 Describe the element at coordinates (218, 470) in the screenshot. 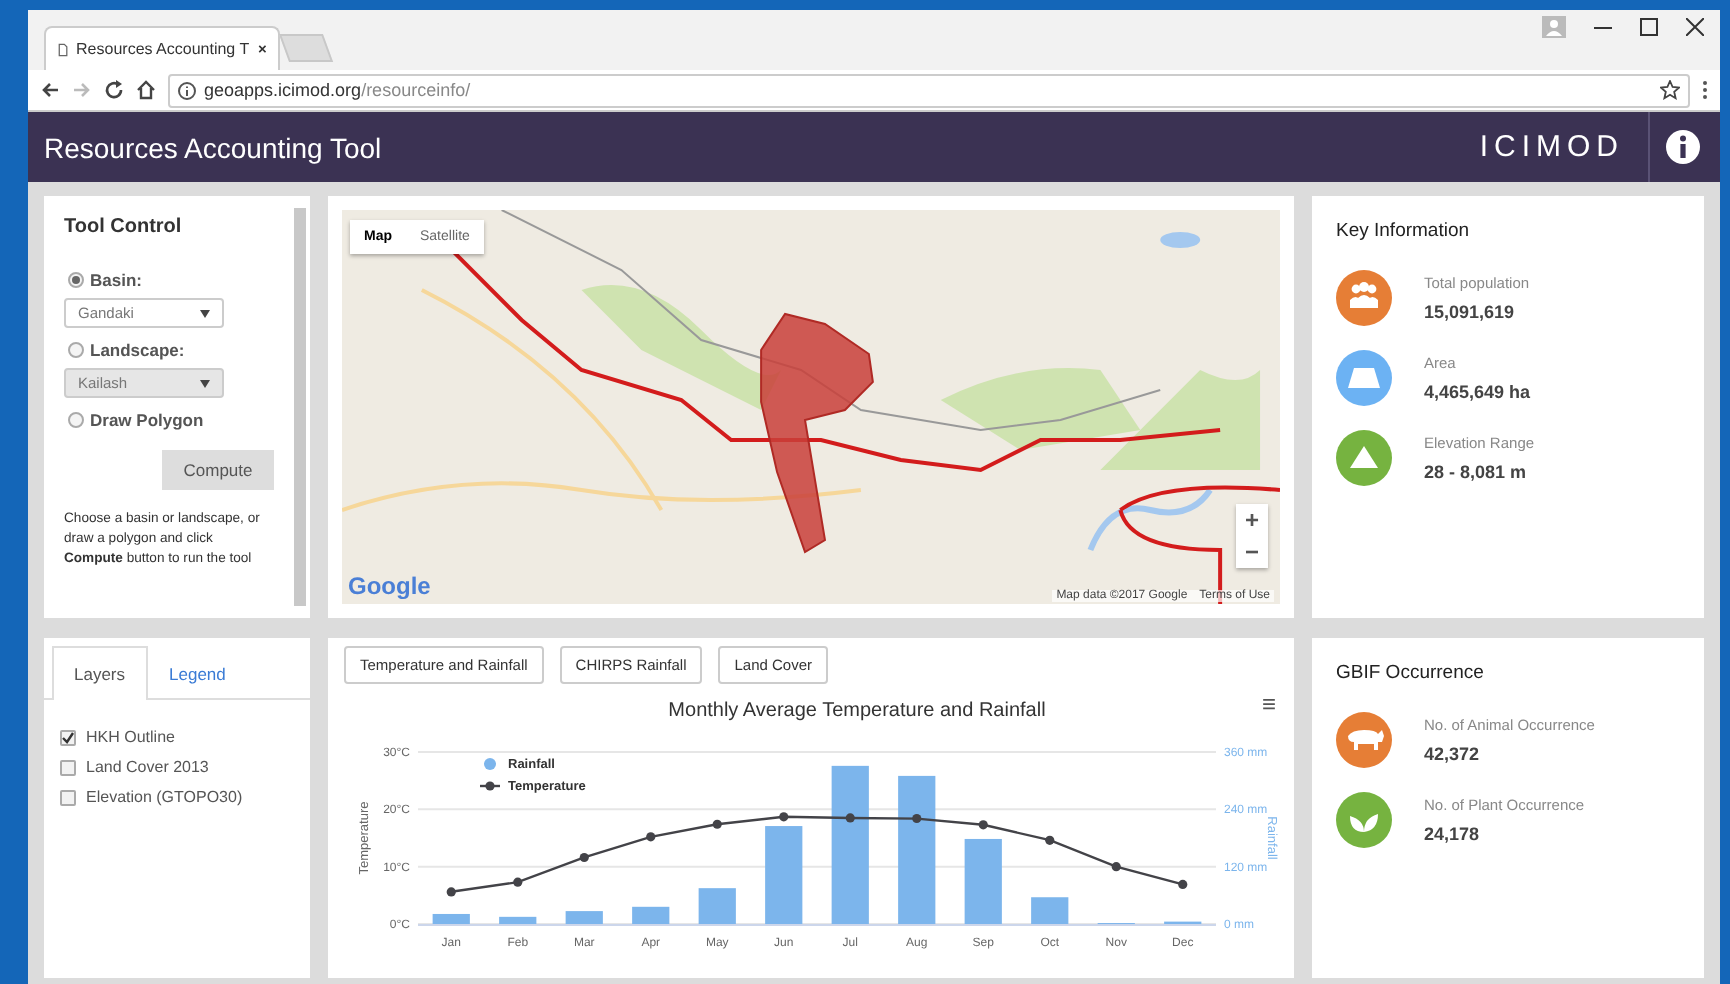

I see `compute-button: Compute` at that location.